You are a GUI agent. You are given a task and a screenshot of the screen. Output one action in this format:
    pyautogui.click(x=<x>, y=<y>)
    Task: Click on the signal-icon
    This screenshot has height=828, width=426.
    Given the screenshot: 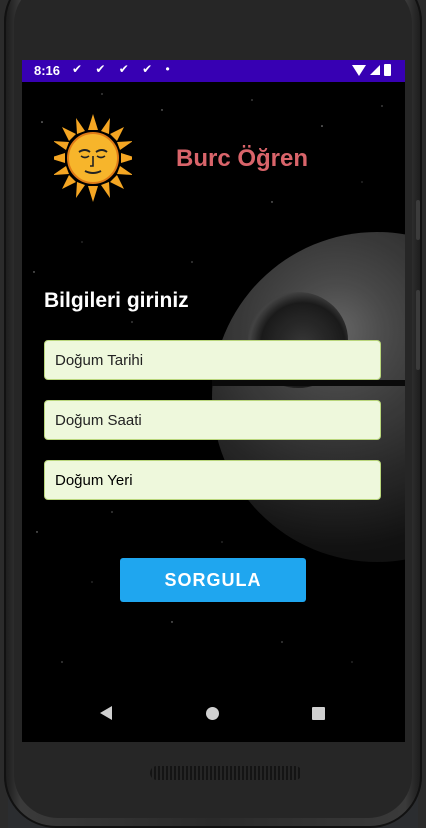 What is the action you would take?
    pyautogui.click(x=375, y=70)
    